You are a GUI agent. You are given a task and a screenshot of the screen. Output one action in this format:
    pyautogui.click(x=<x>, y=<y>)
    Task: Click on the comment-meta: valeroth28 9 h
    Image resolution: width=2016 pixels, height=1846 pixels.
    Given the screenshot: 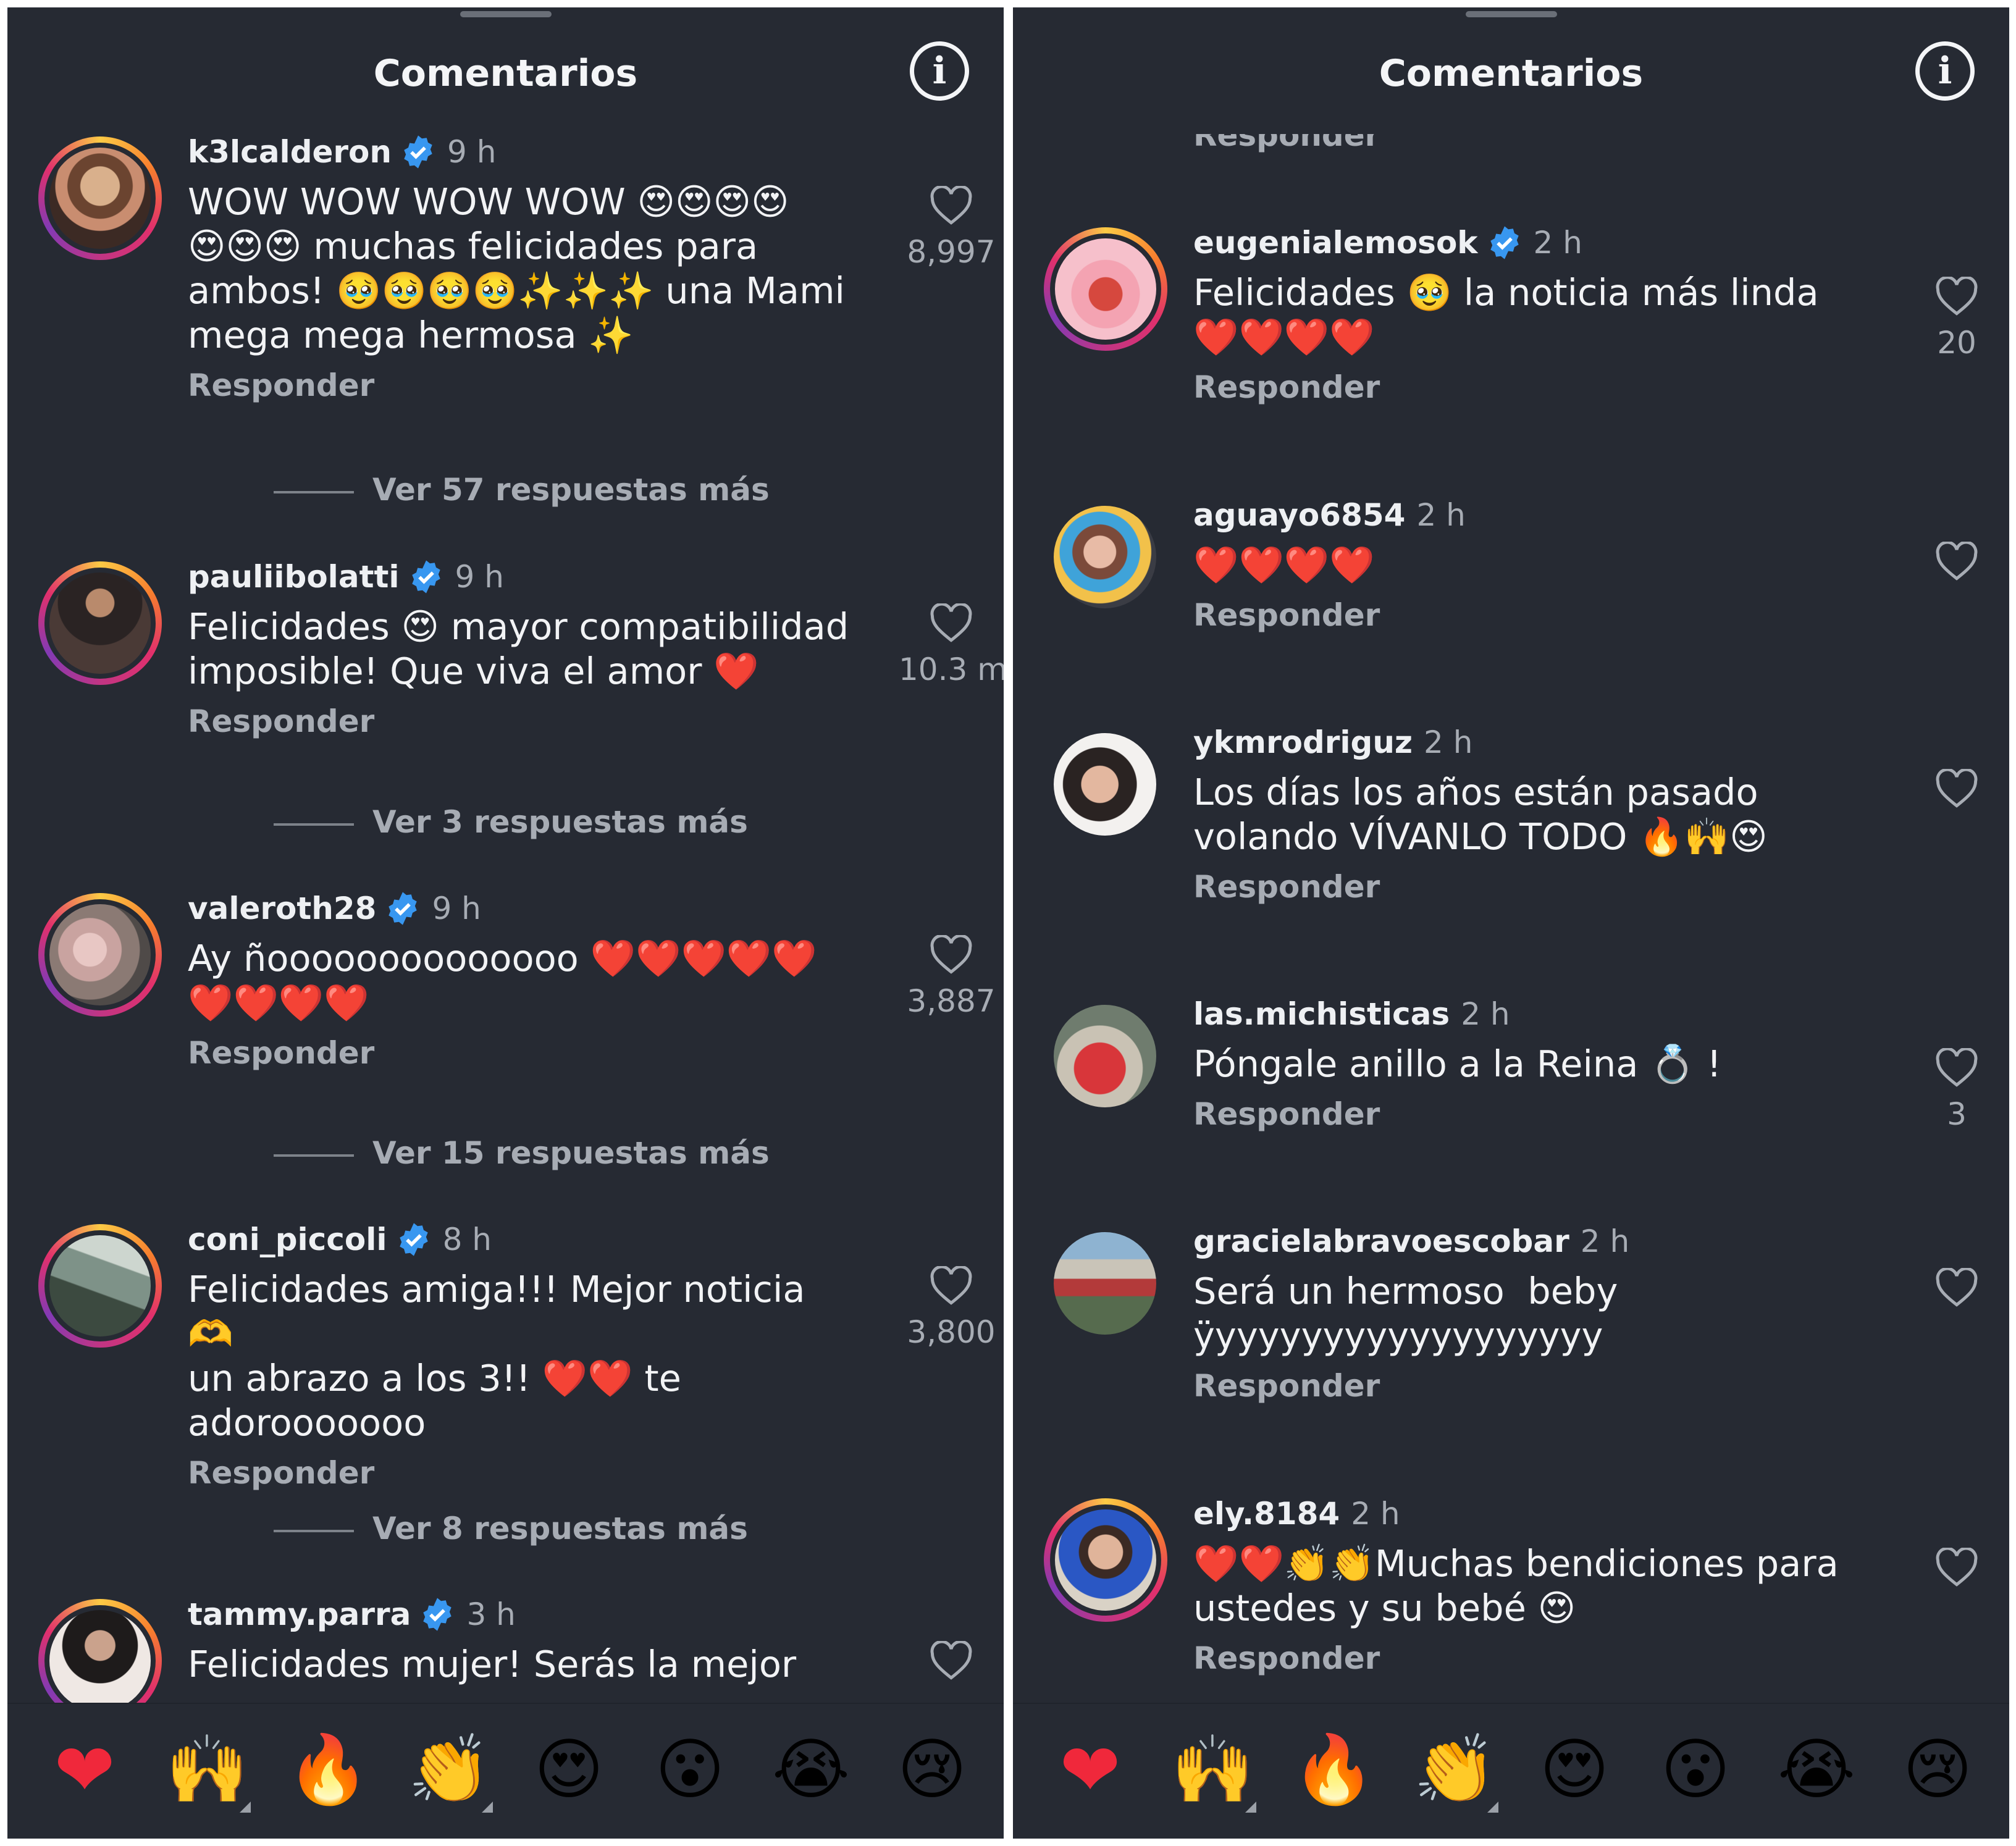 What is the action you would take?
    pyautogui.click(x=518, y=909)
    